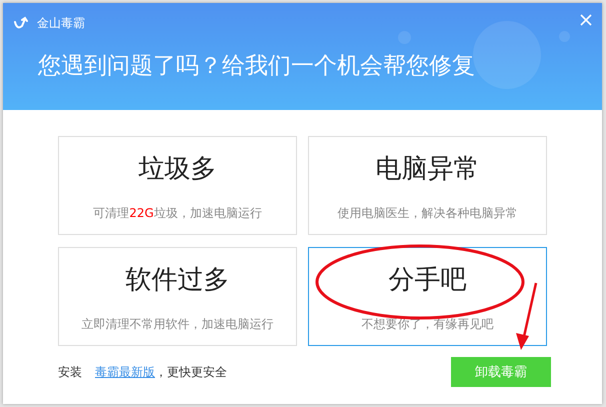  I want to click on option-title: 软件过多, so click(178, 280).